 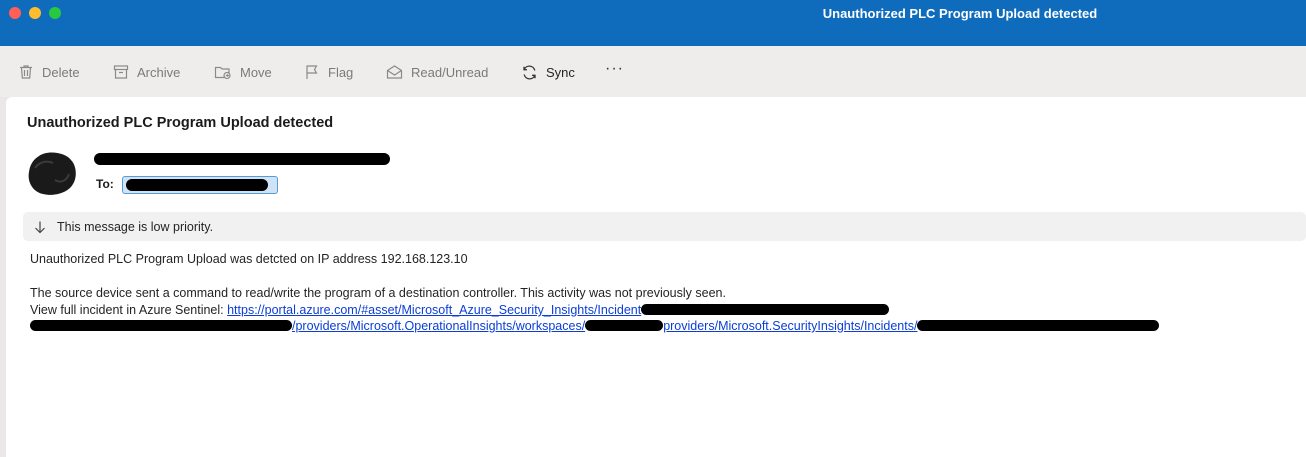 I want to click on avatar, so click(x=52, y=173).